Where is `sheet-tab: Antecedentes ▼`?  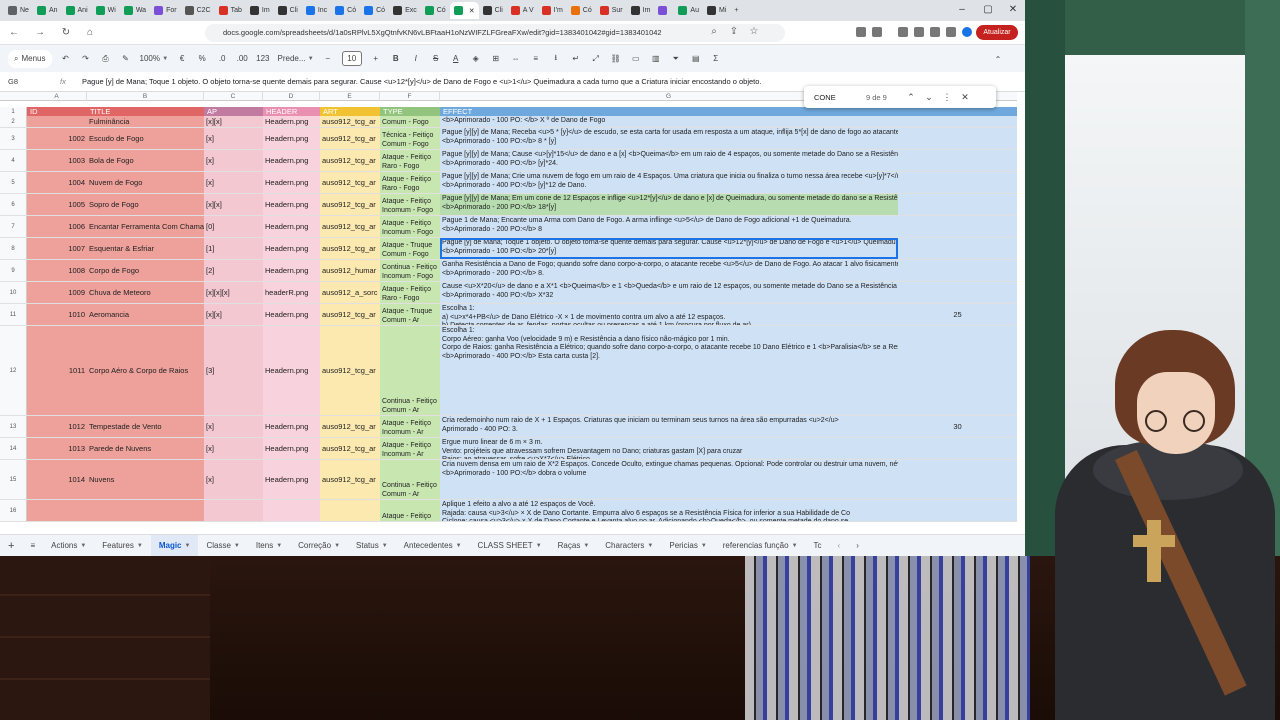 sheet-tab: Antecedentes ▼ is located at coordinates (433, 546).